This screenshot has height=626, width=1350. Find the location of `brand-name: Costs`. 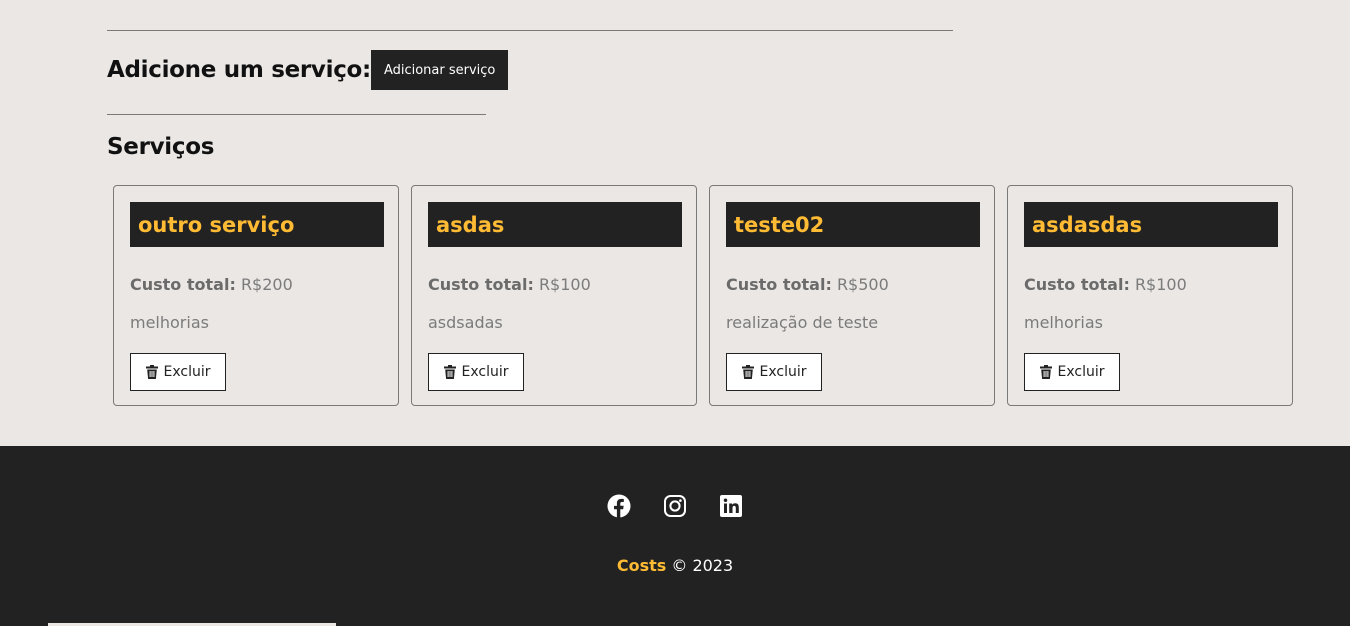

brand-name: Costs is located at coordinates (641, 565).